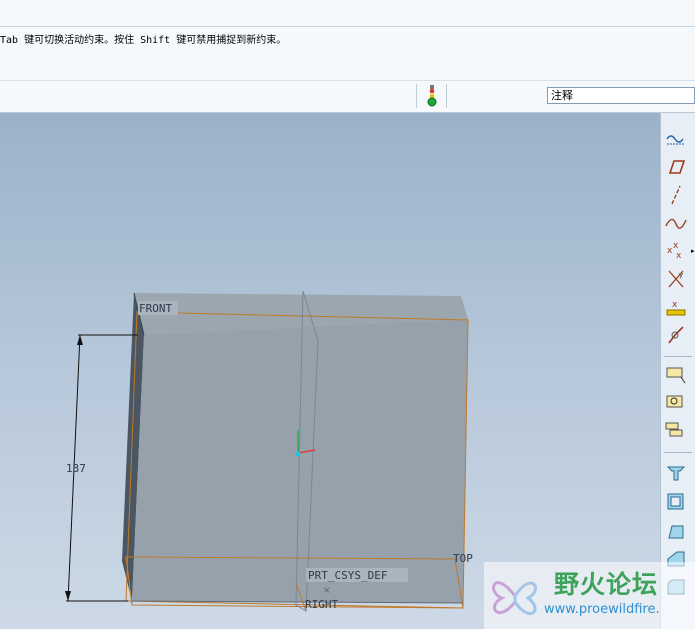  I want to click on offset-point-icon: x, so click(676, 307).